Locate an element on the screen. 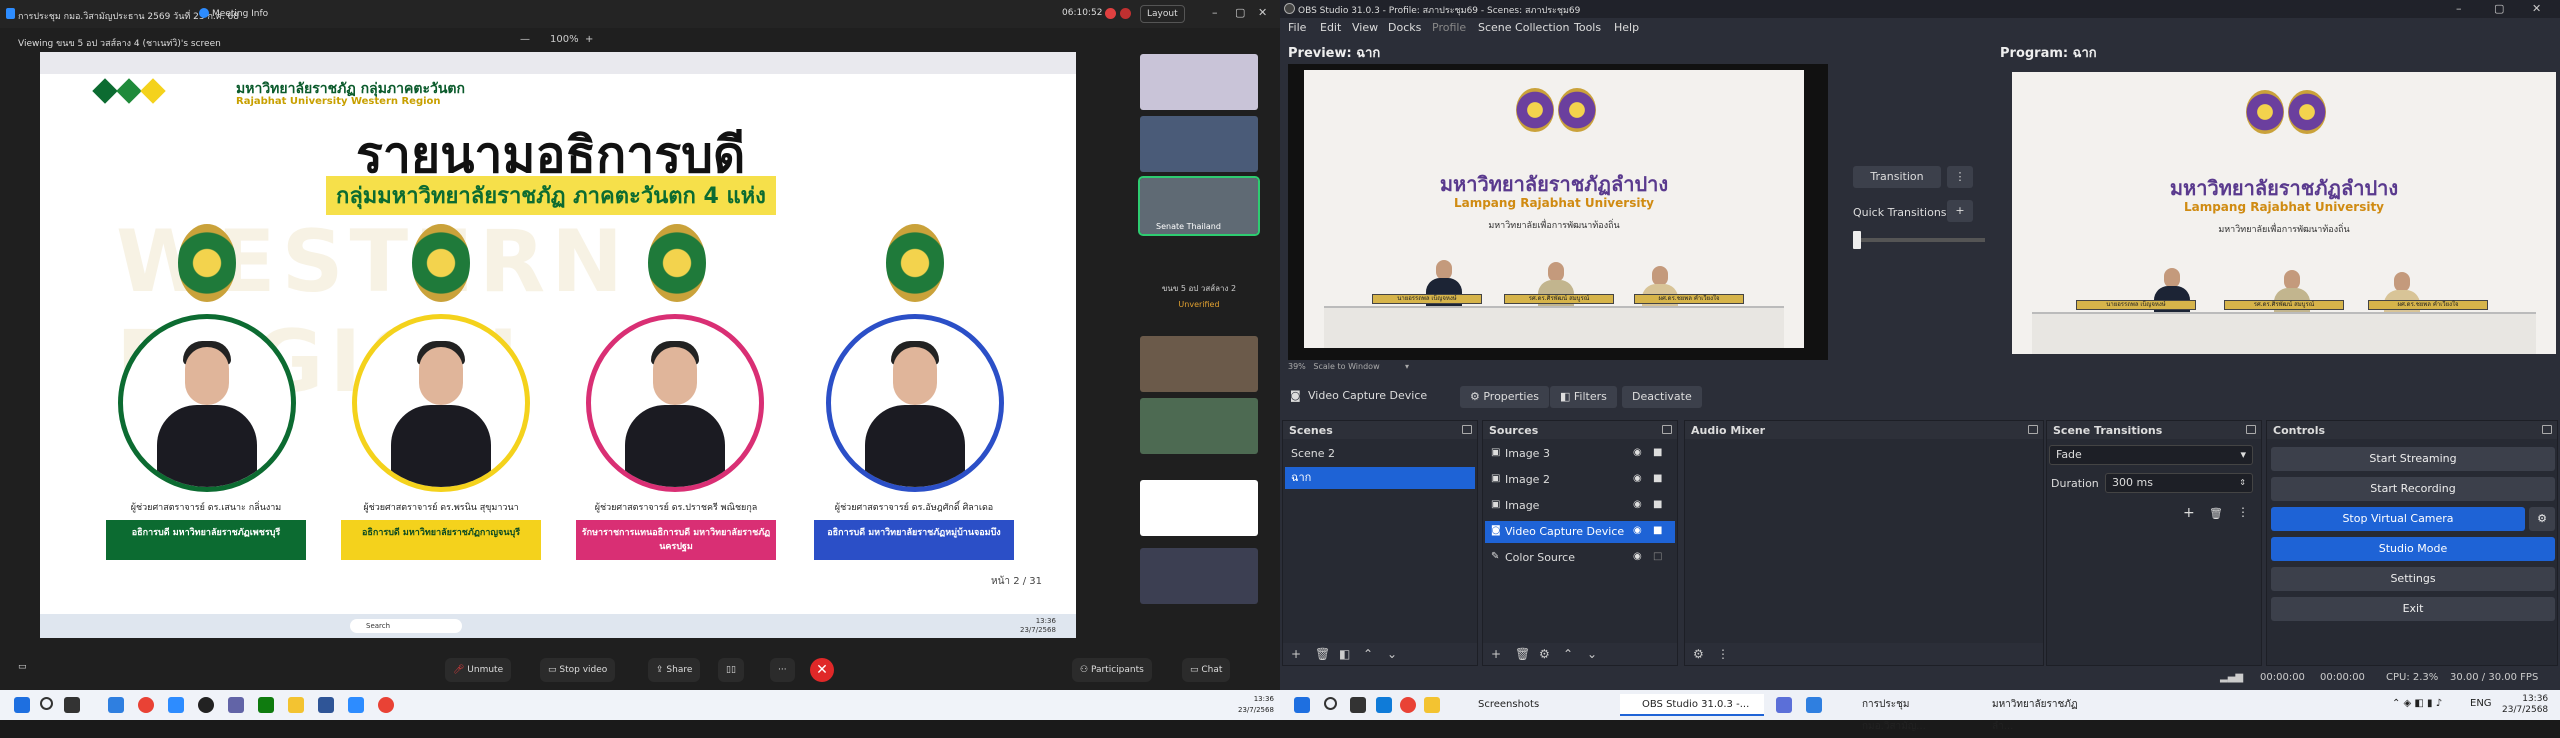 The width and height of the screenshot is (2560, 738). properties-button: ⚙ Properties is located at coordinates (1504, 397).